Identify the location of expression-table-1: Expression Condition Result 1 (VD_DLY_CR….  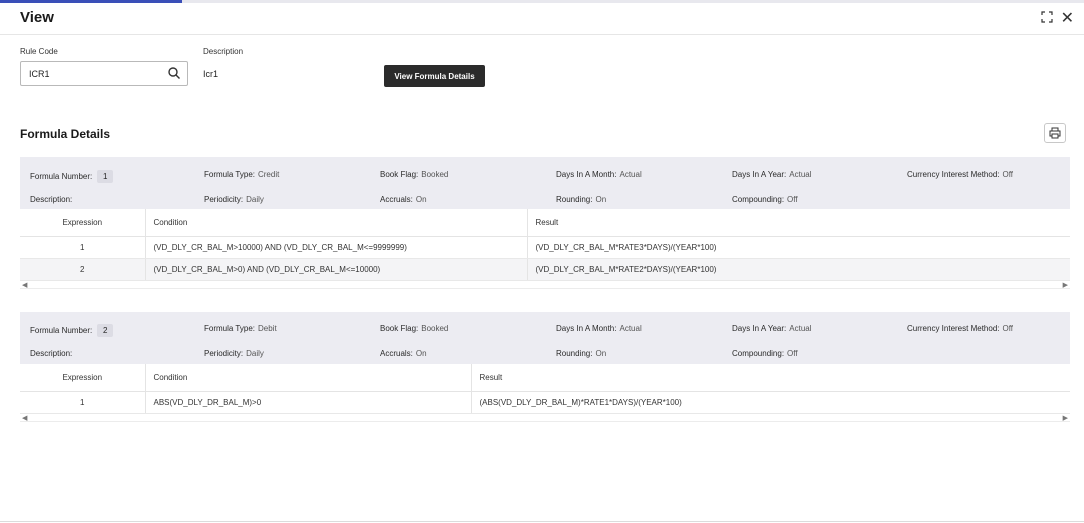
(545, 245).